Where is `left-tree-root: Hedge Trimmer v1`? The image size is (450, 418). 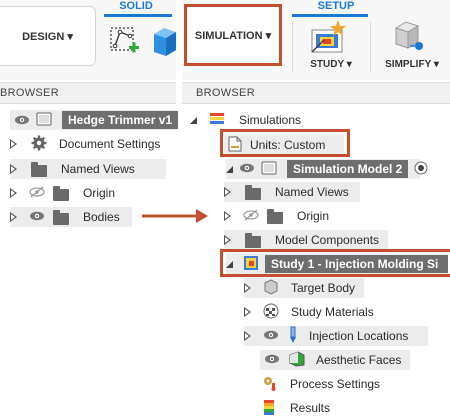 left-tree-root: Hedge Trimmer v1 is located at coordinates (94, 120).